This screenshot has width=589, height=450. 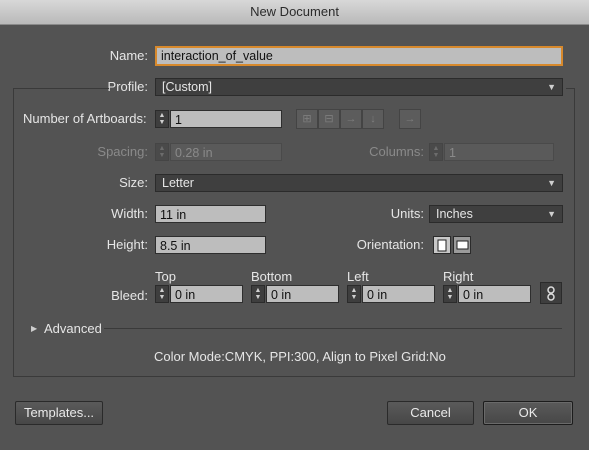 I want to click on bleed-left-input: 0 in, so click(x=398, y=294).